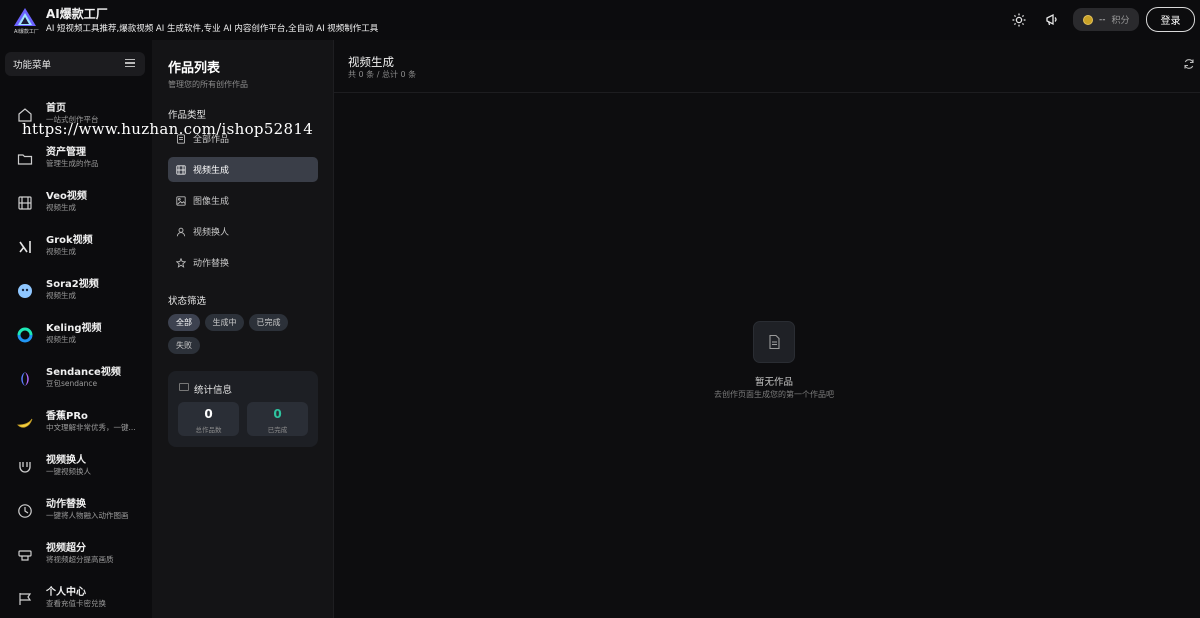  Describe the element at coordinates (130, 63) in the screenshot. I see `hamburger-icon` at that location.